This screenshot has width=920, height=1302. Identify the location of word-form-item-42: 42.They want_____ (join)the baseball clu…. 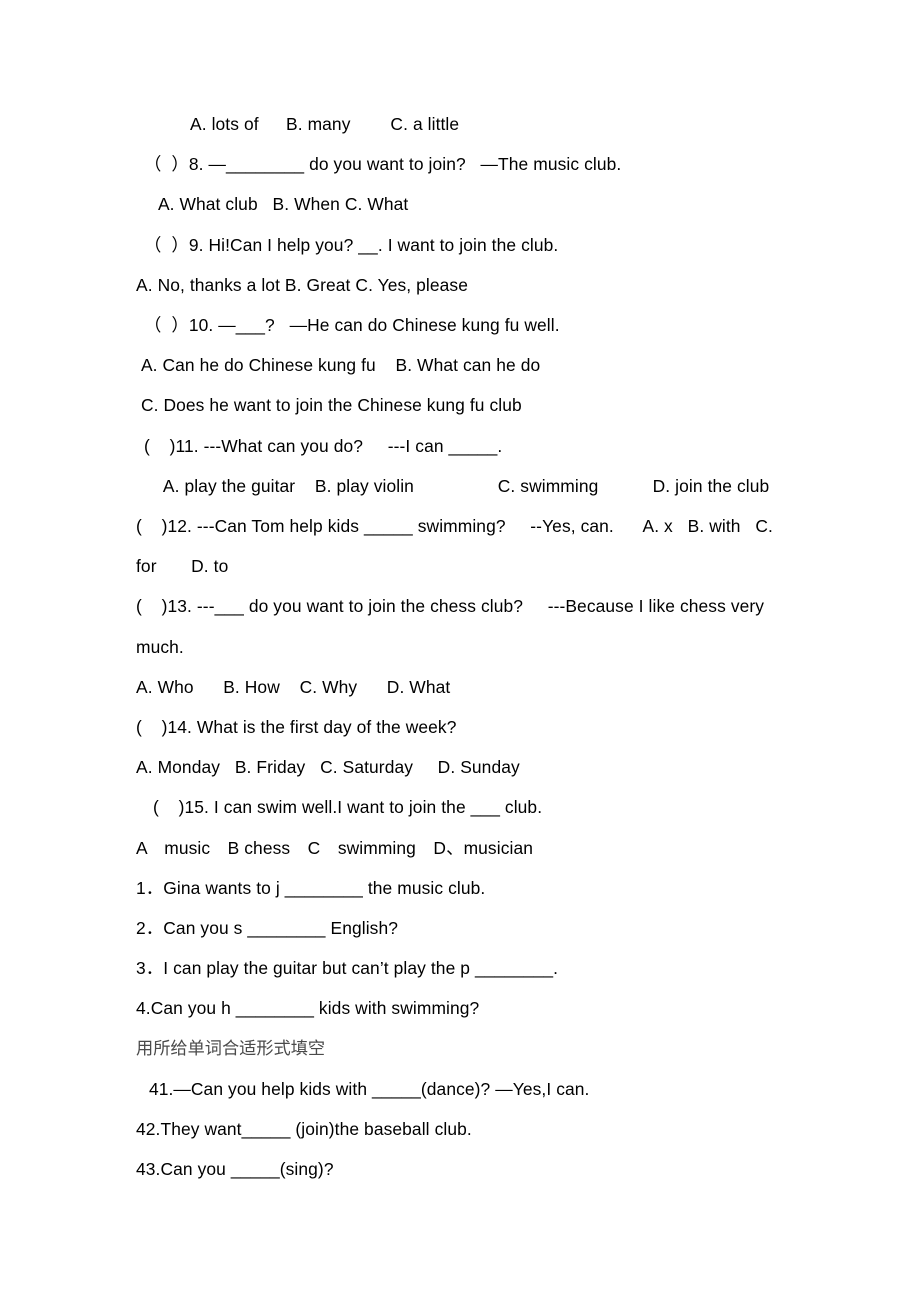
(304, 1129).